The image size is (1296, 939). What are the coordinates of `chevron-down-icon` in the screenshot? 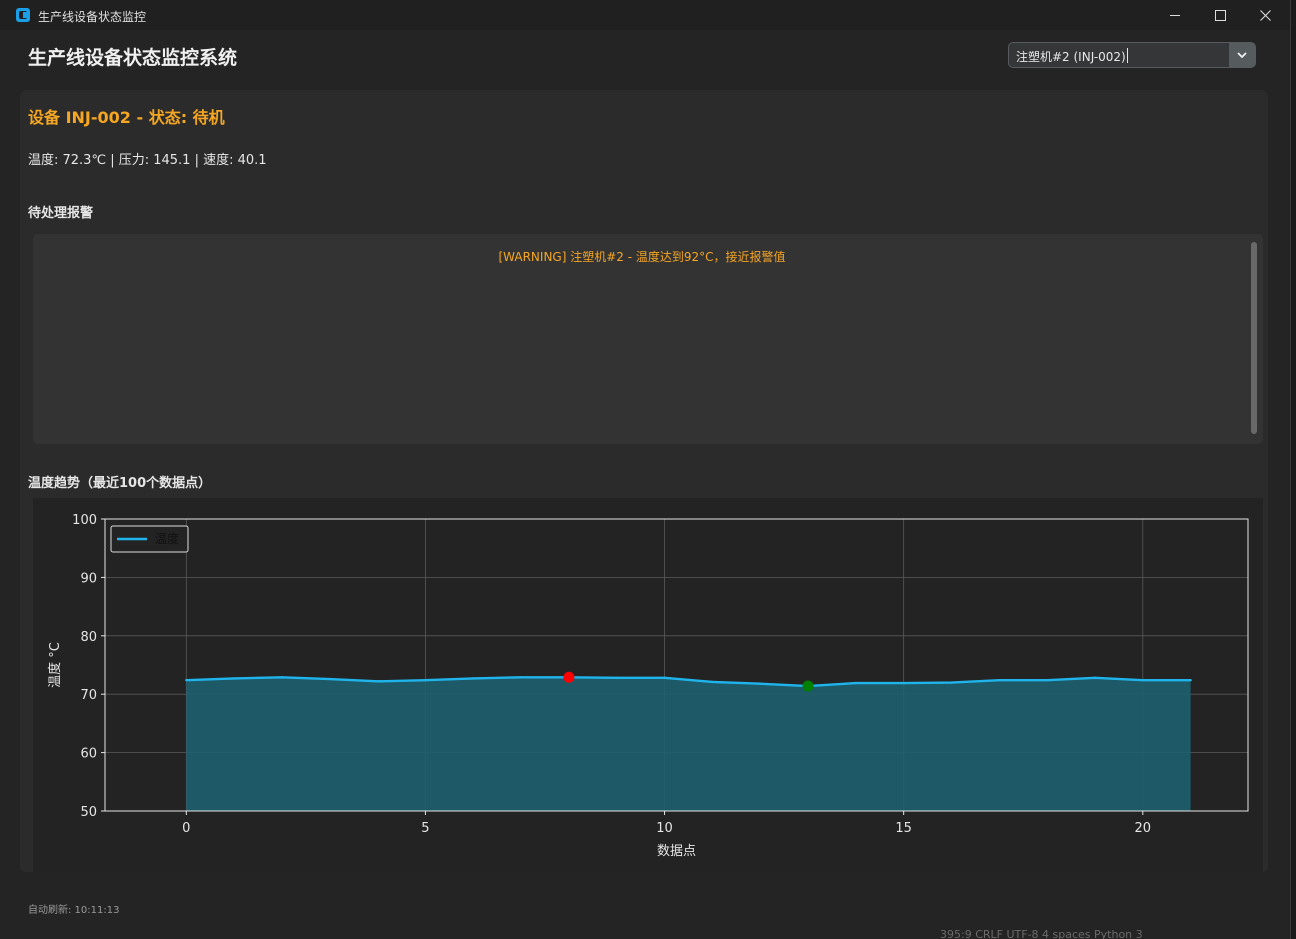 It's located at (1242, 55).